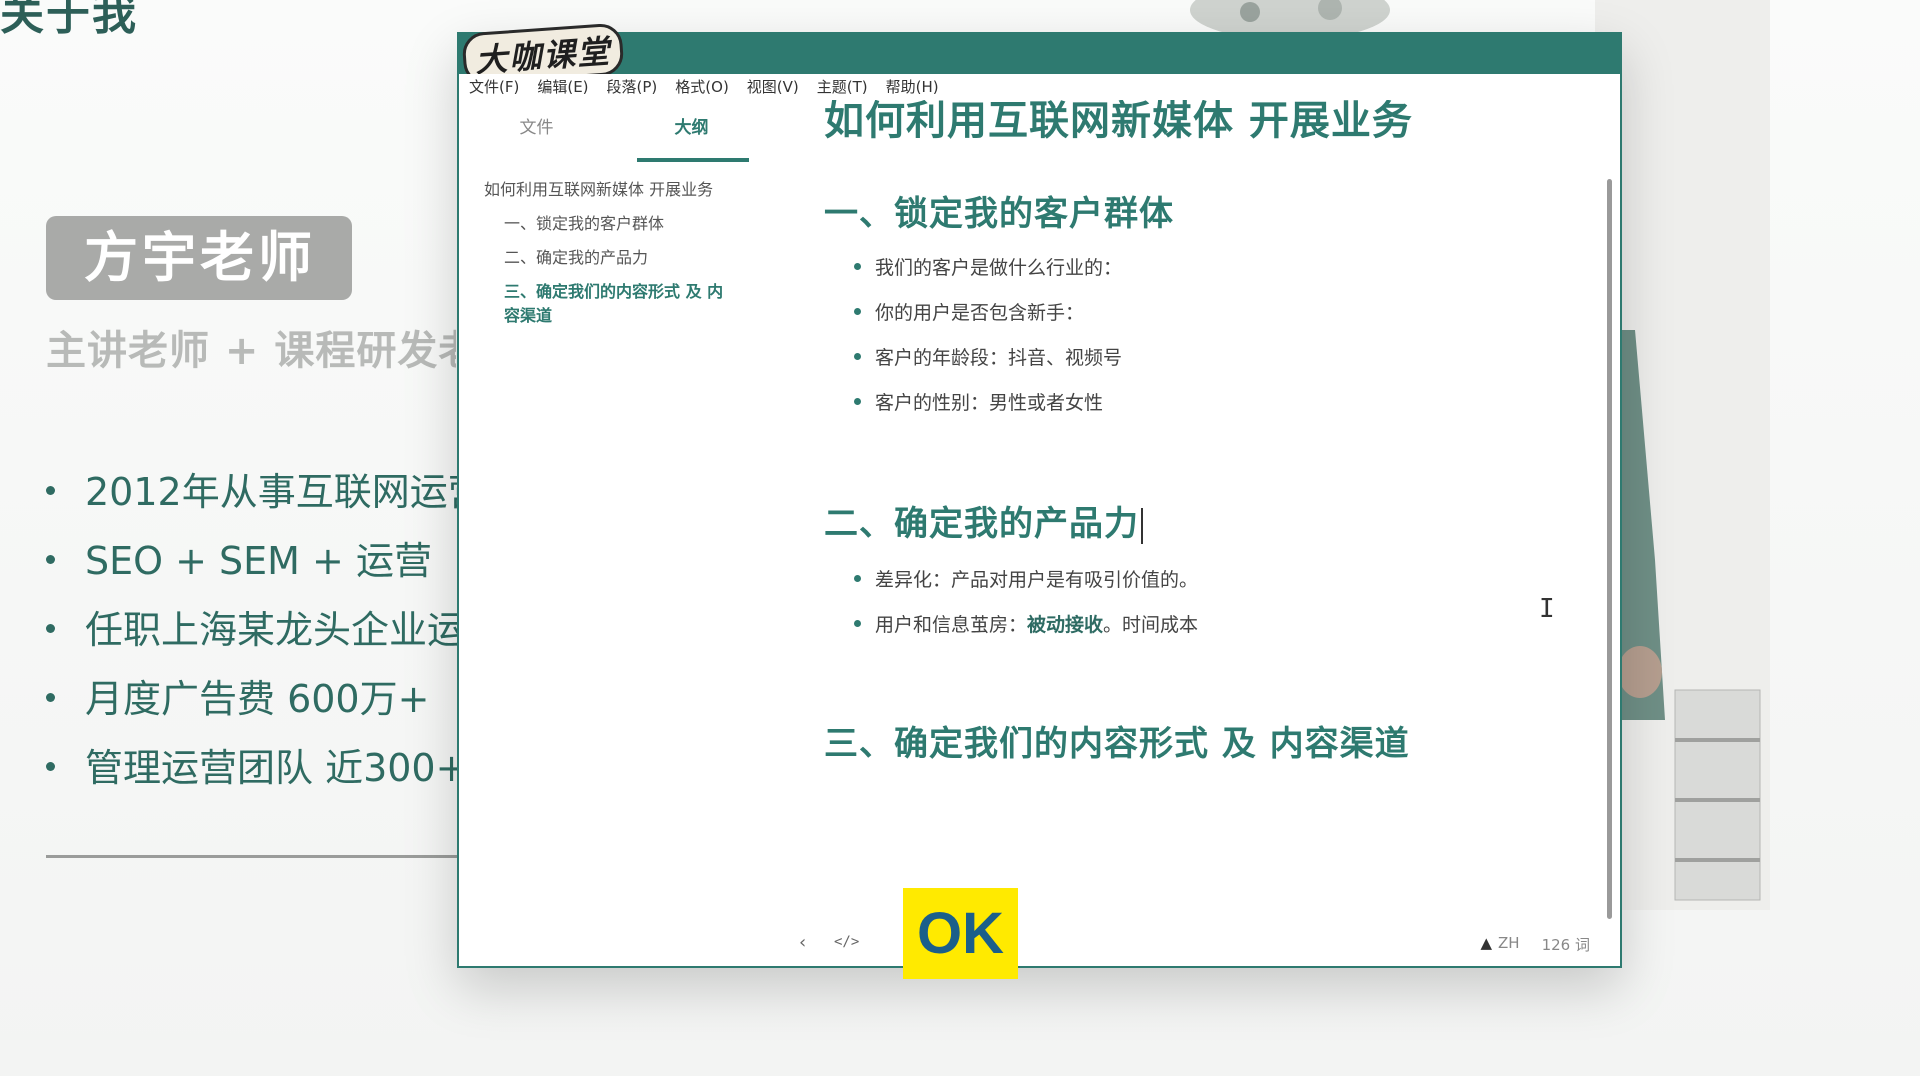  I want to click on list-item: 我们的客户是做什么行业的：, so click(988, 276).